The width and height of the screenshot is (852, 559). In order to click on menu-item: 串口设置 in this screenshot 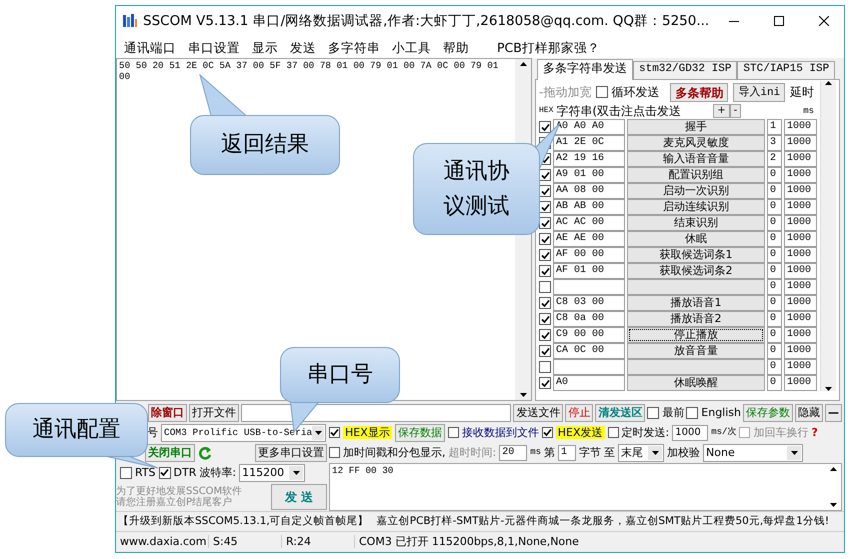, I will do `click(214, 47)`.